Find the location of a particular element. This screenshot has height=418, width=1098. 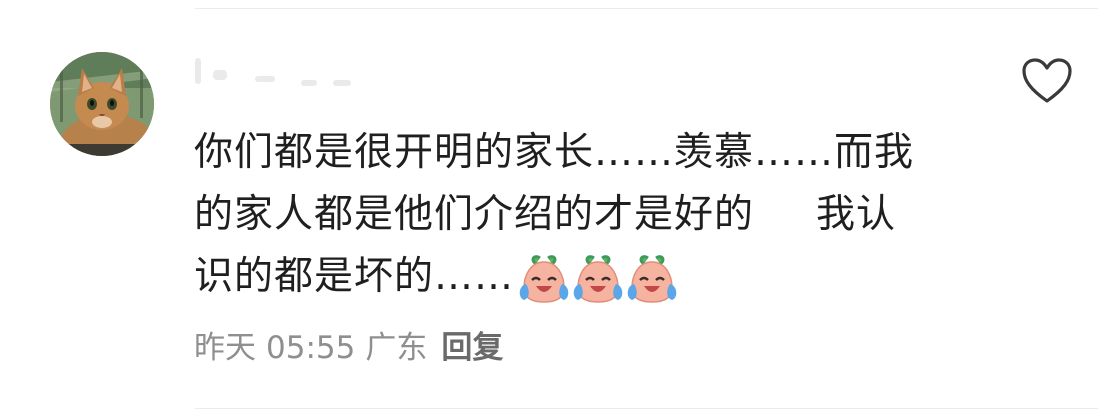

comment-line-part: 我认 is located at coordinates (856, 214).